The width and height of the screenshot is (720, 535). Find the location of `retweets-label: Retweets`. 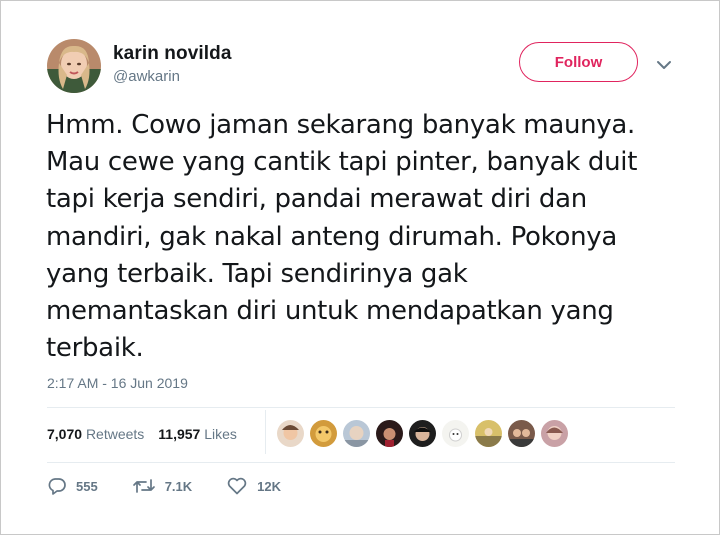

retweets-label: Retweets is located at coordinates (115, 434).